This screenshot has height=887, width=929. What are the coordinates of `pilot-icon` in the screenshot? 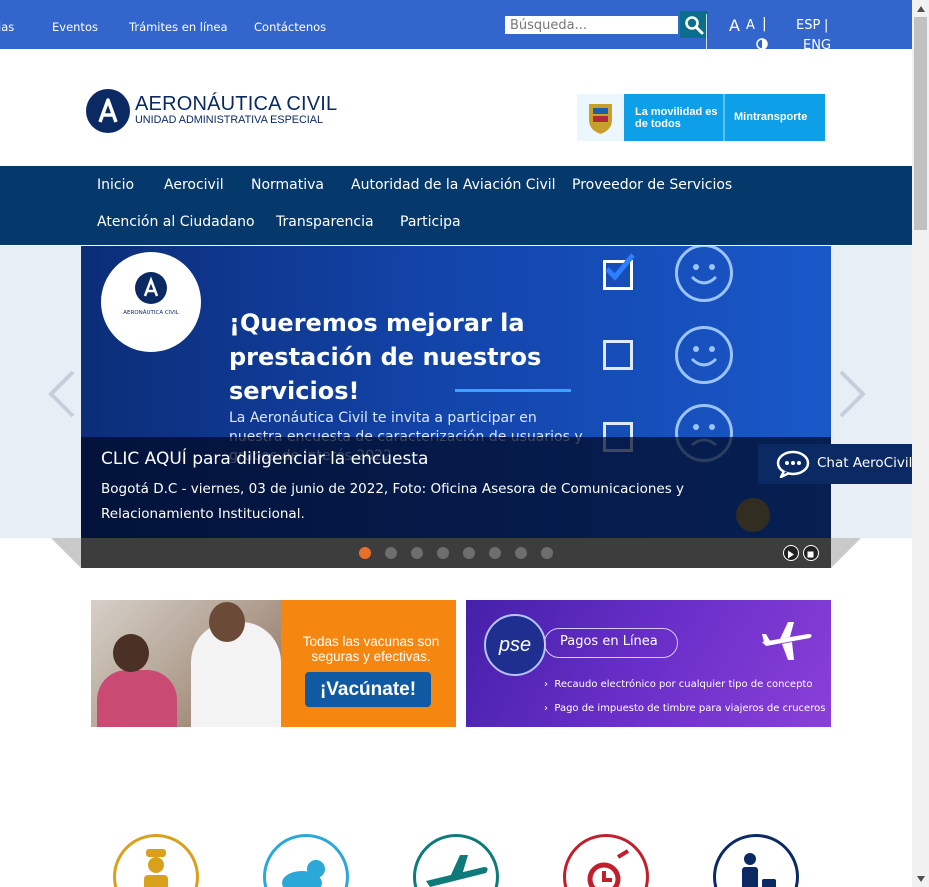 It's located at (156, 868).